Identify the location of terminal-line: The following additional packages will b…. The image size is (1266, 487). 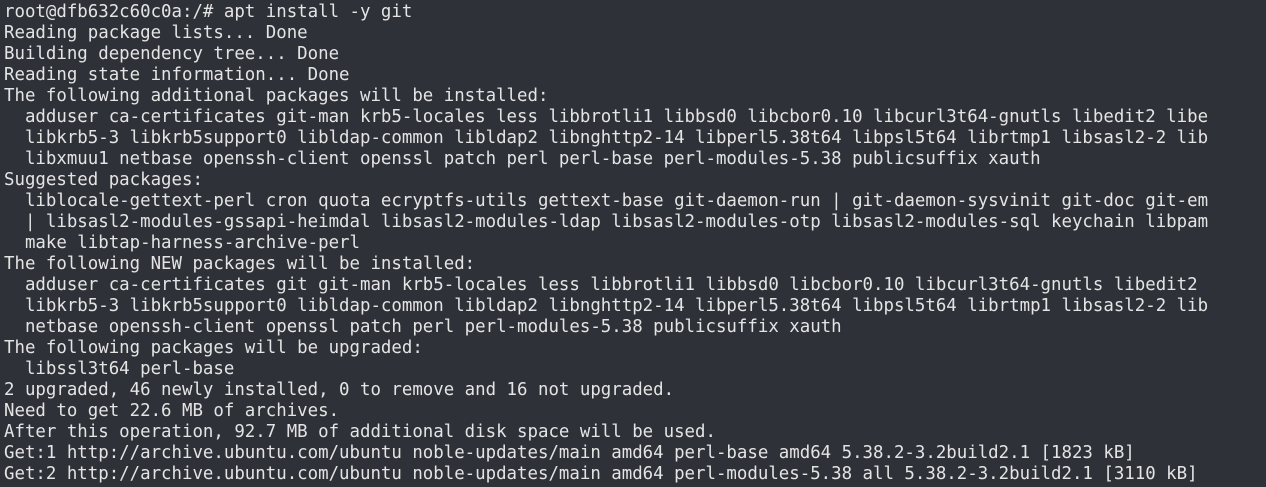
(276, 96).